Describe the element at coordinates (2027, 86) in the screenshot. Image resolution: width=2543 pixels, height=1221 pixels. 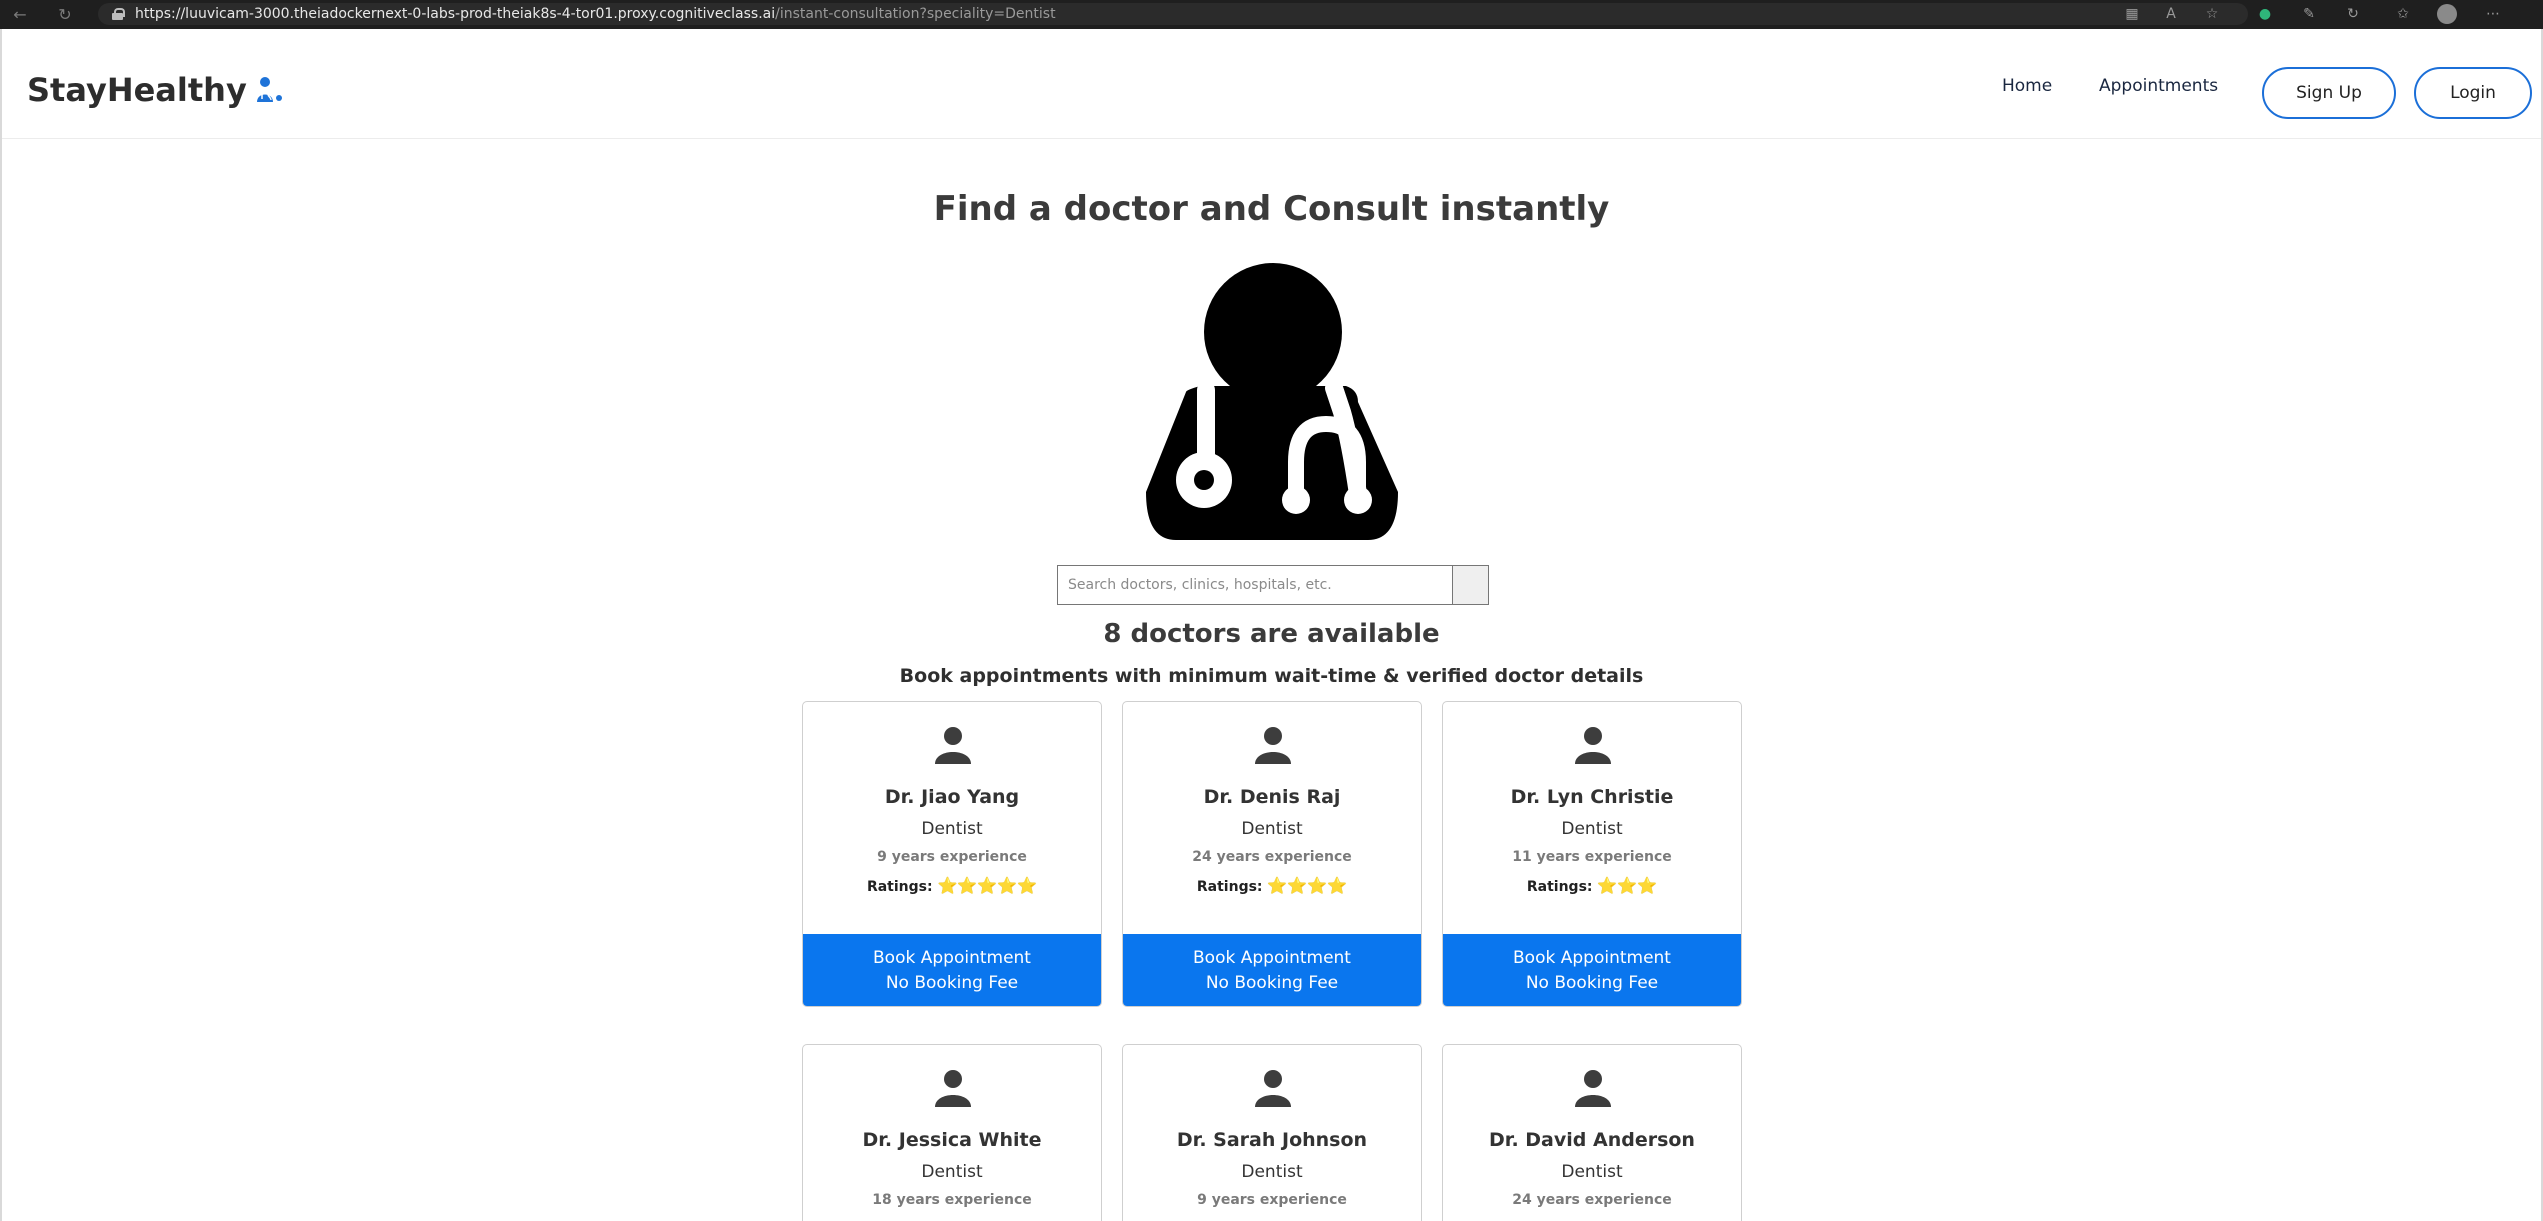
I see `nav-home-link: Home` at that location.